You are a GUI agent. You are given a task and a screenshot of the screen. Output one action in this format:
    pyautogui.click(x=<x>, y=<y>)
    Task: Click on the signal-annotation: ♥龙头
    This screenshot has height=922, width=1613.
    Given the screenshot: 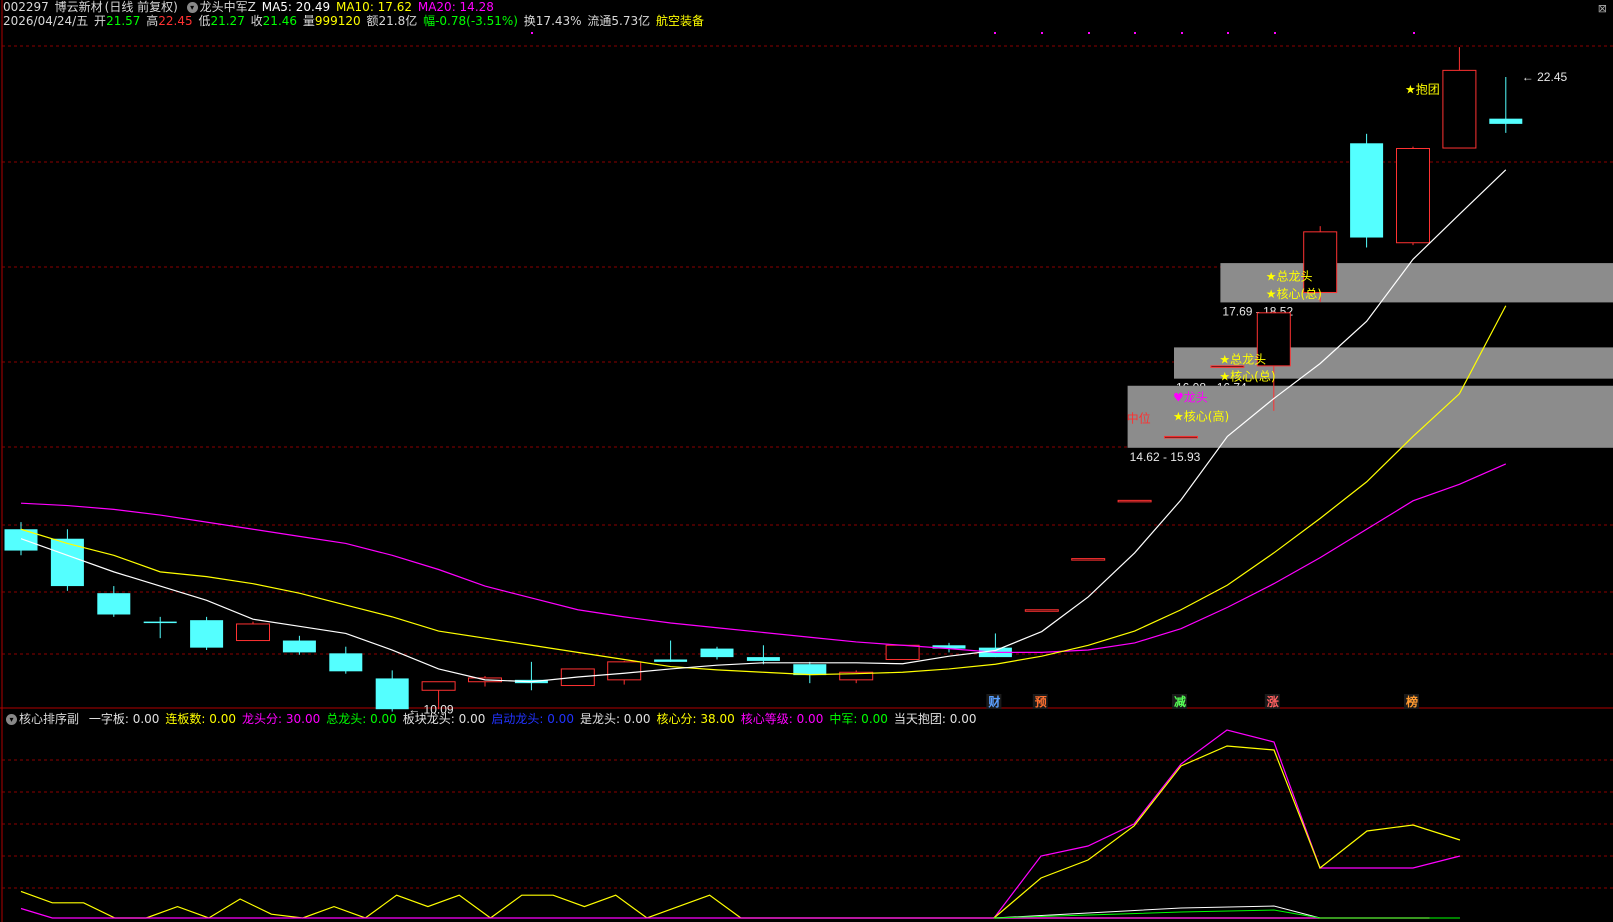 What is the action you would take?
    pyautogui.click(x=1190, y=397)
    